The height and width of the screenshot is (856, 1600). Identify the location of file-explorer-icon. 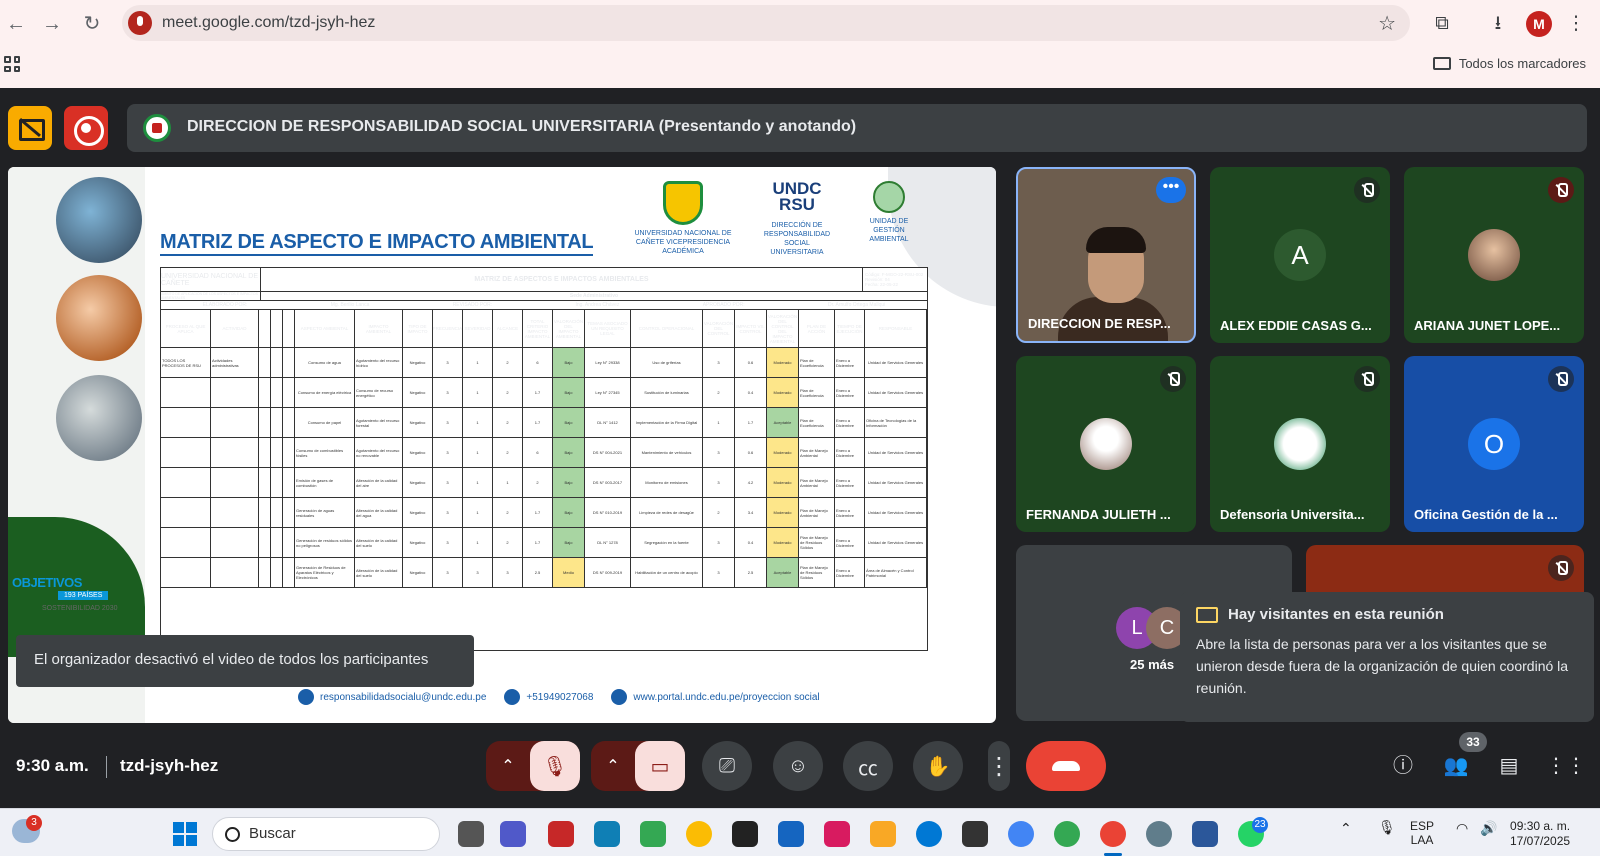
(883, 834).